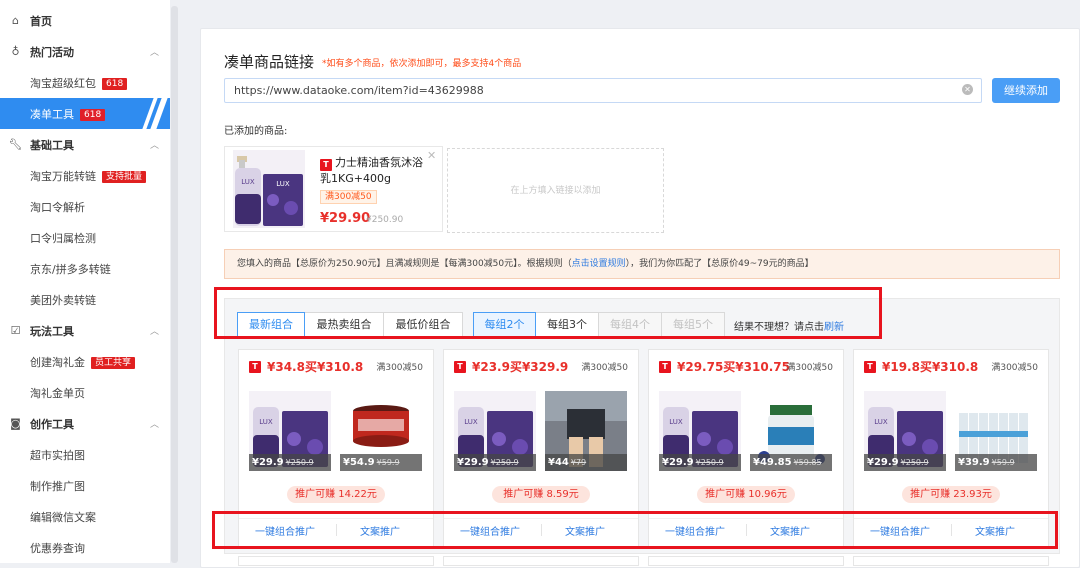 This screenshot has width=1080, height=568. What do you see at coordinates (520, 367) in the screenshot?
I see `combo-price: ¥23.9买¥329.9` at bounding box center [520, 367].